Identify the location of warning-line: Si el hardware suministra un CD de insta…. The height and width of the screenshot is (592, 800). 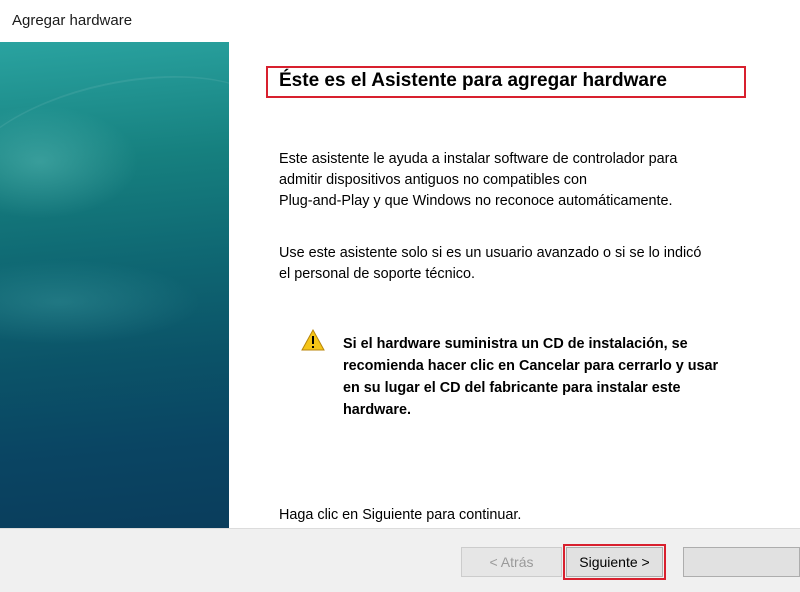
(515, 344).